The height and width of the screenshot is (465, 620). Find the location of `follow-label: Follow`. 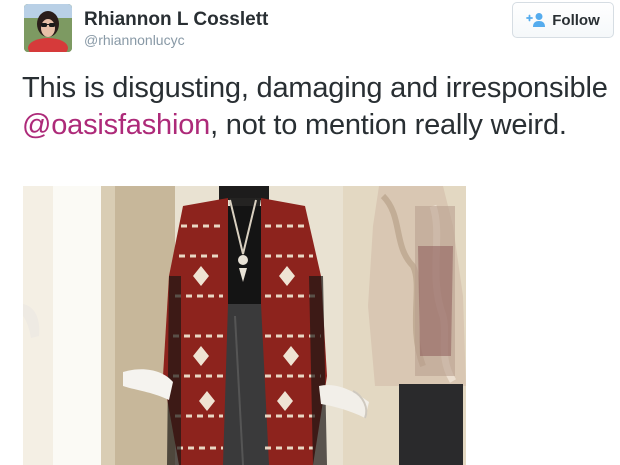

follow-label: Follow is located at coordinates (576, 20).